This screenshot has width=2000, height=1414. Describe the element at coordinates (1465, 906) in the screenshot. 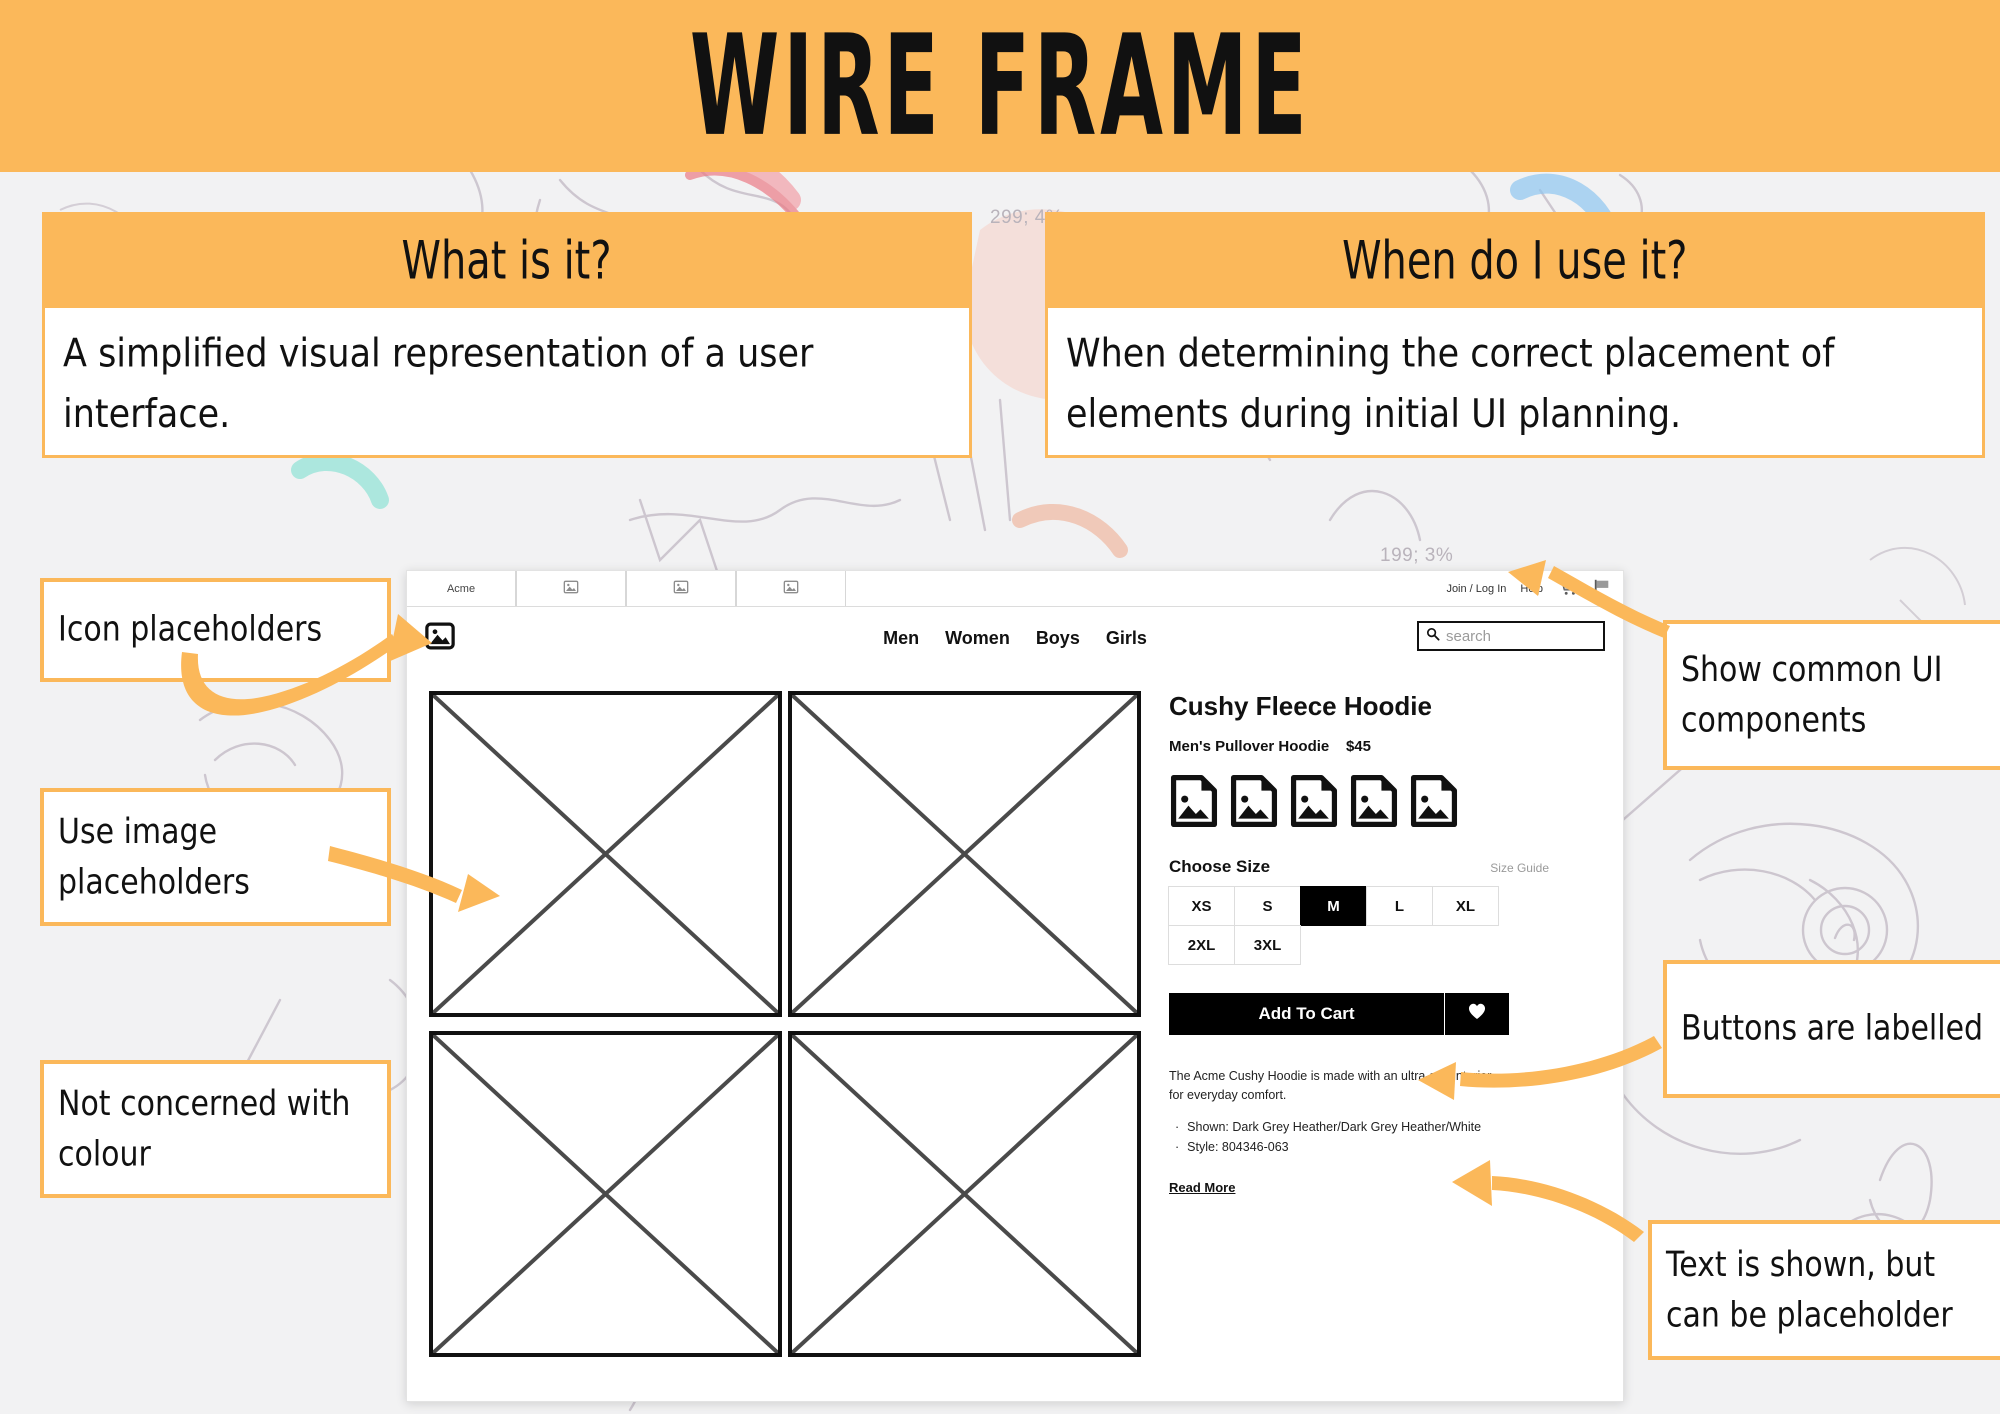

I see `size-option-xl: XL` at that location.